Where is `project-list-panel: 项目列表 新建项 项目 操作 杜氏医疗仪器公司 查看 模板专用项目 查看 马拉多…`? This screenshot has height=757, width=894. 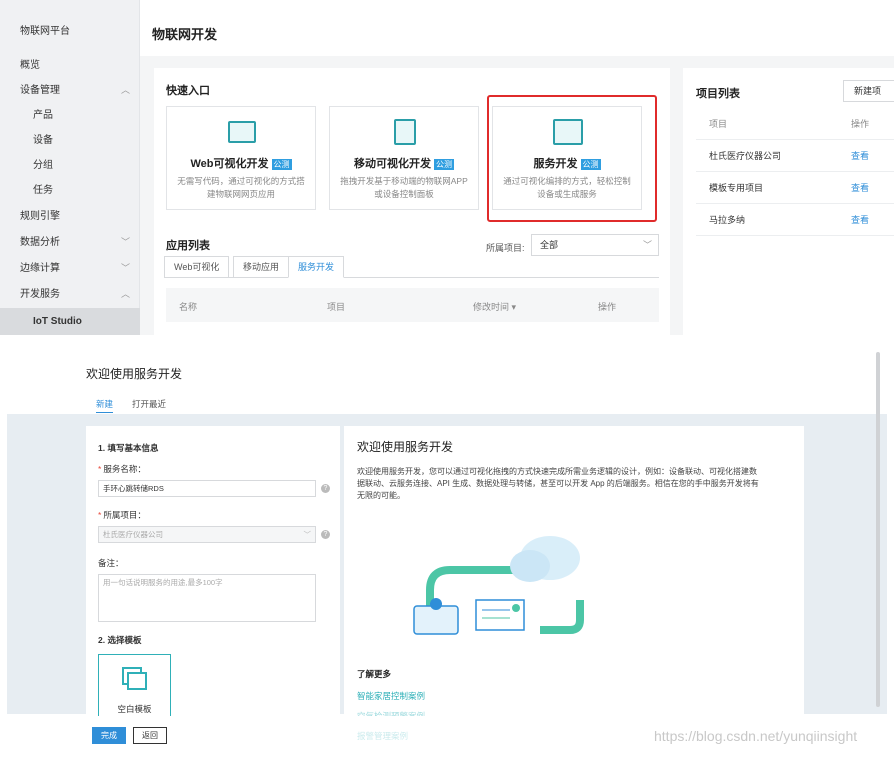
project-list-panel: 项目列表 新建项 项目 操作 杜氏医疗仪器公司 查看 模板专用项目 查看 马拉多… is located at coordinates (788, 201).